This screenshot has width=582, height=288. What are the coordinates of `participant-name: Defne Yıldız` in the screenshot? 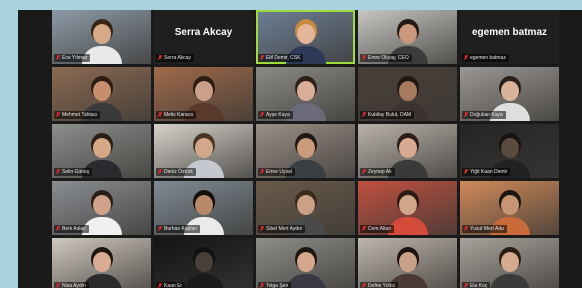 It's located at (382, 285).